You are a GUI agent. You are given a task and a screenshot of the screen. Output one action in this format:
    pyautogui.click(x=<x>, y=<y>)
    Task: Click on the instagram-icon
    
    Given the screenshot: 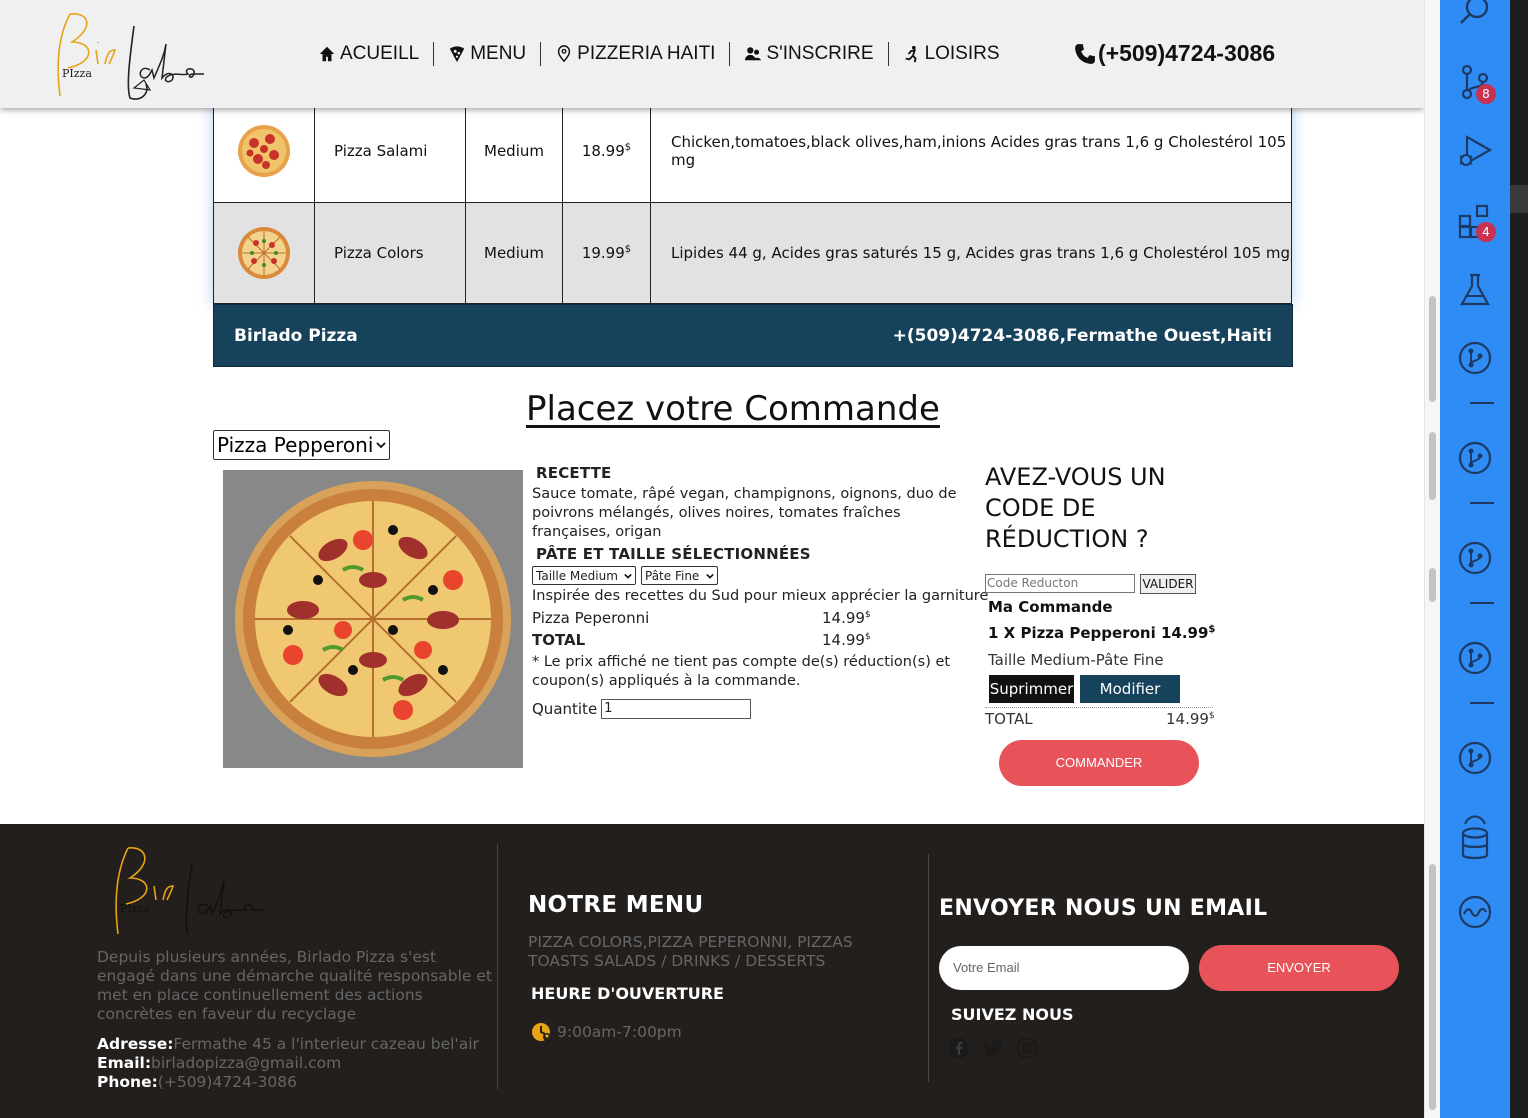 What is the action you would take?
    pyautogui.click(x=1027, y=1048)
    